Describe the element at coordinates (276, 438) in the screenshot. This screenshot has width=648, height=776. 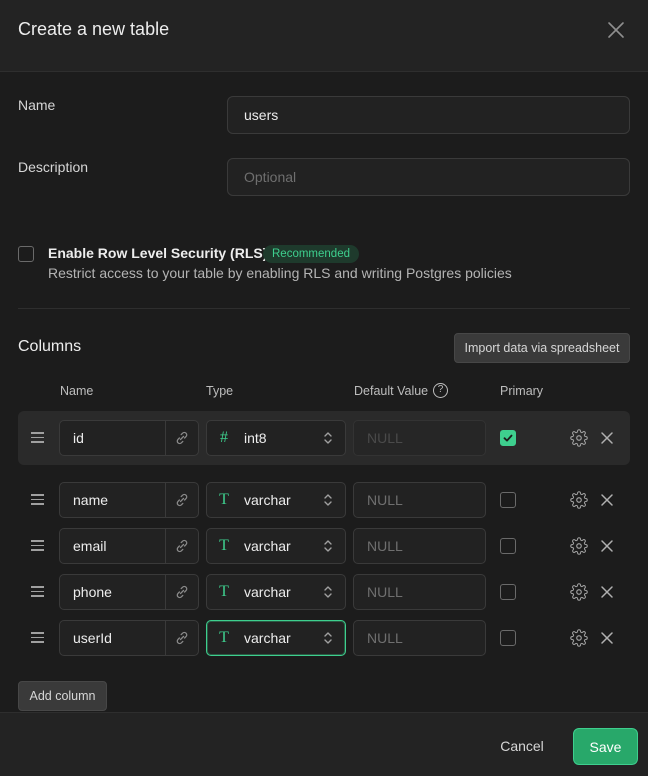
I see `column-type-select: # int8` at that location.